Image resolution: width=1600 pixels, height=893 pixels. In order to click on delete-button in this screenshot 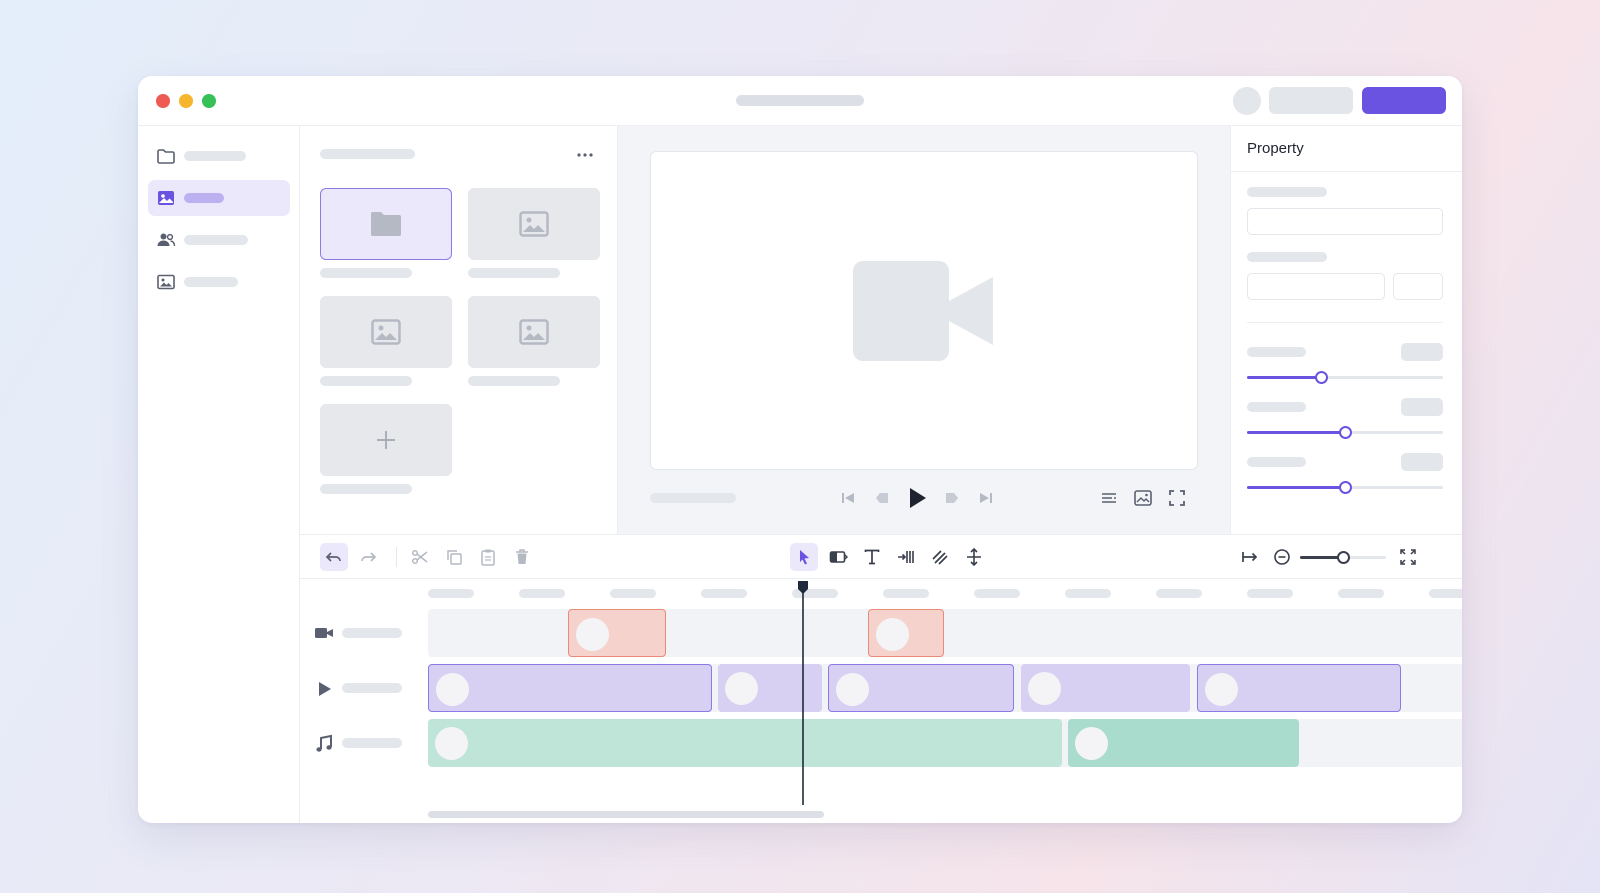, I will do `click(522, 557)`.